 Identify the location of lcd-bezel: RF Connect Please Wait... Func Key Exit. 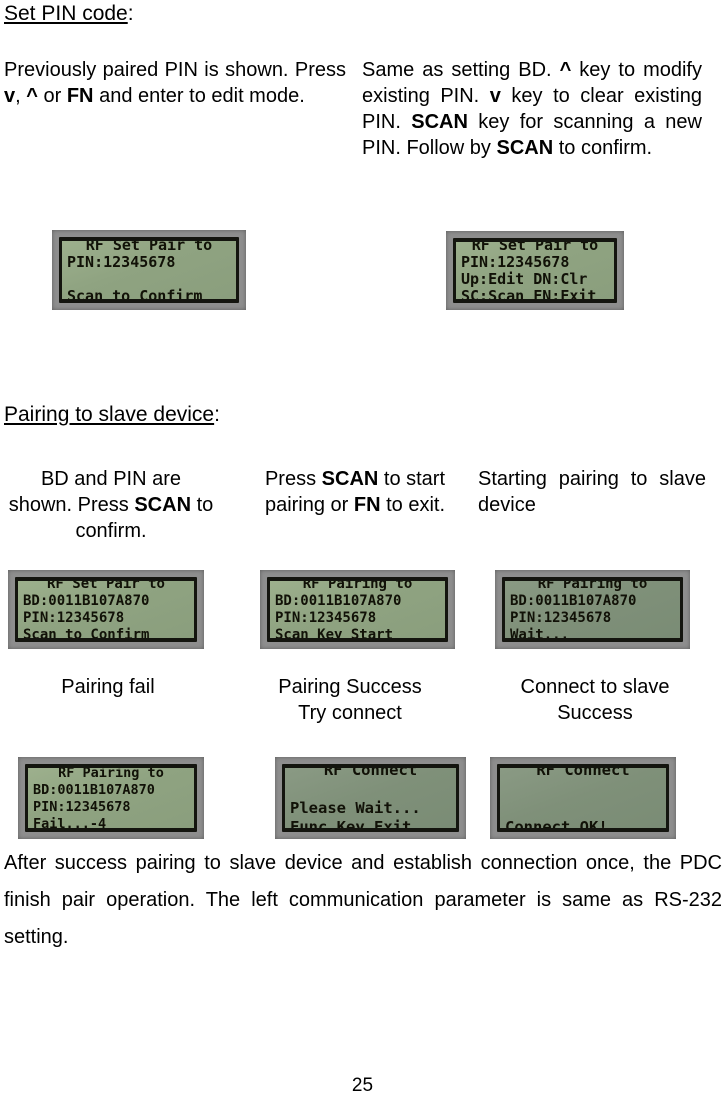
(370, 798).